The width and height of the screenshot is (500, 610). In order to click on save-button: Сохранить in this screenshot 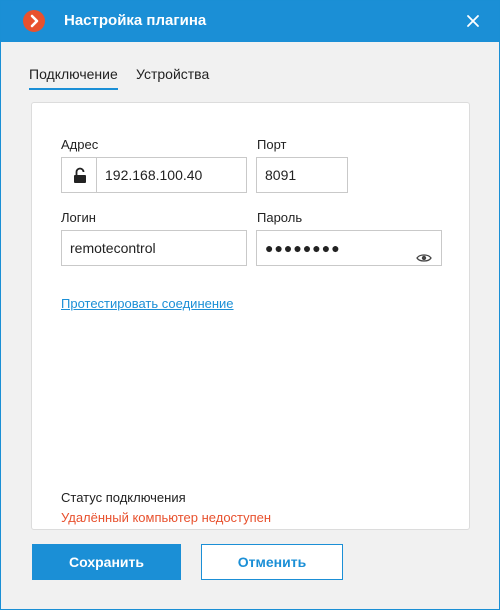, I will do `click(106, 562)`.